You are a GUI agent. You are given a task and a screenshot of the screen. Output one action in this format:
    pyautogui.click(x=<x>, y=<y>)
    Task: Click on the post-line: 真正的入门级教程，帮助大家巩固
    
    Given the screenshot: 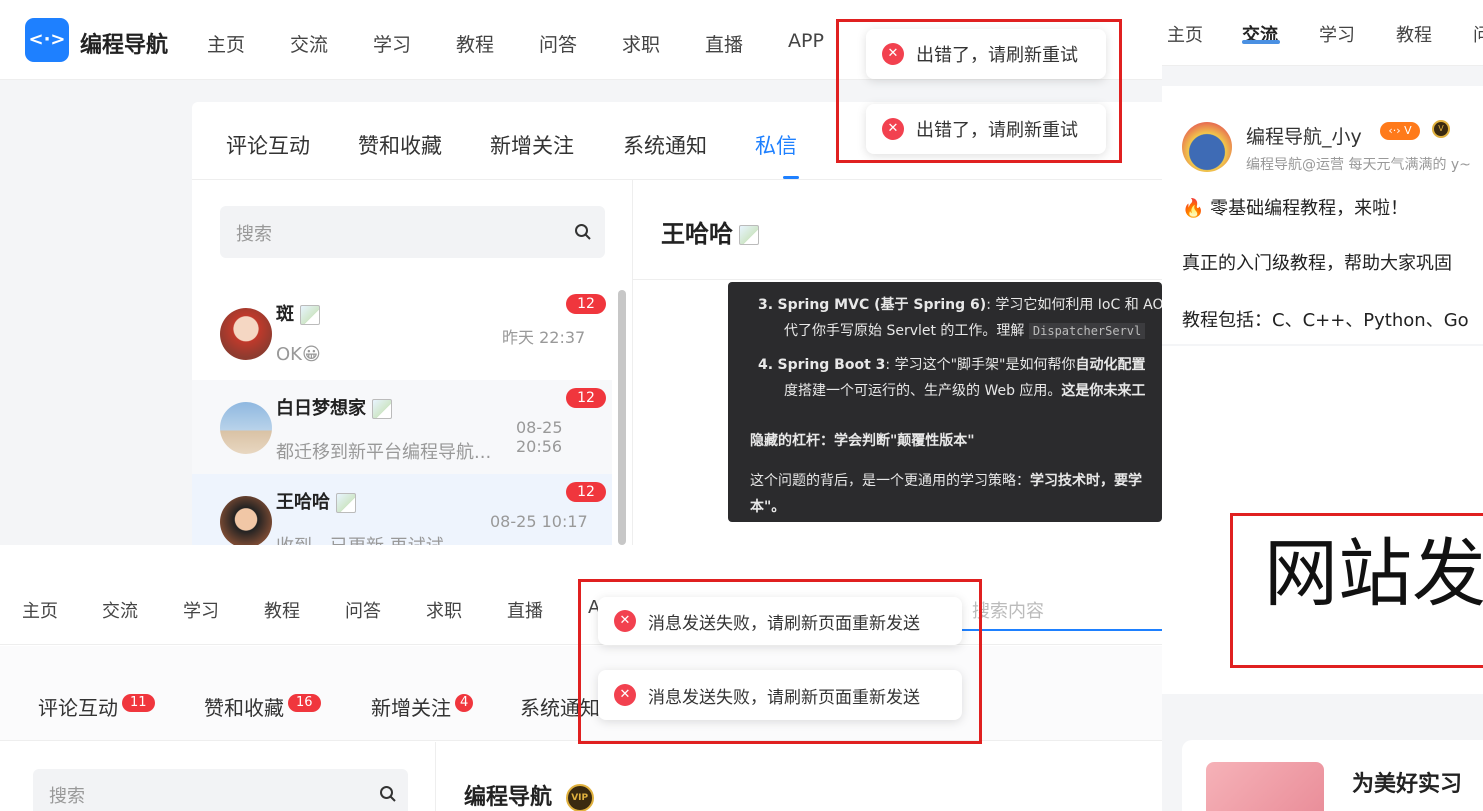 What is the action you would take?
    pyautogui.click(x=1317, y=263)
    